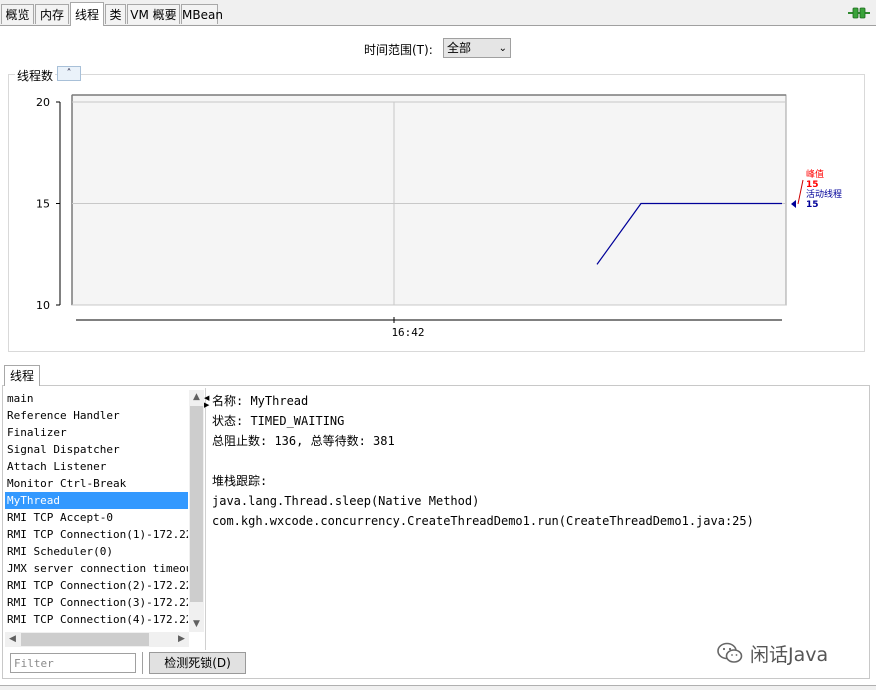  I want to click on scroll-down-icon: ▼, so click(196, 624).